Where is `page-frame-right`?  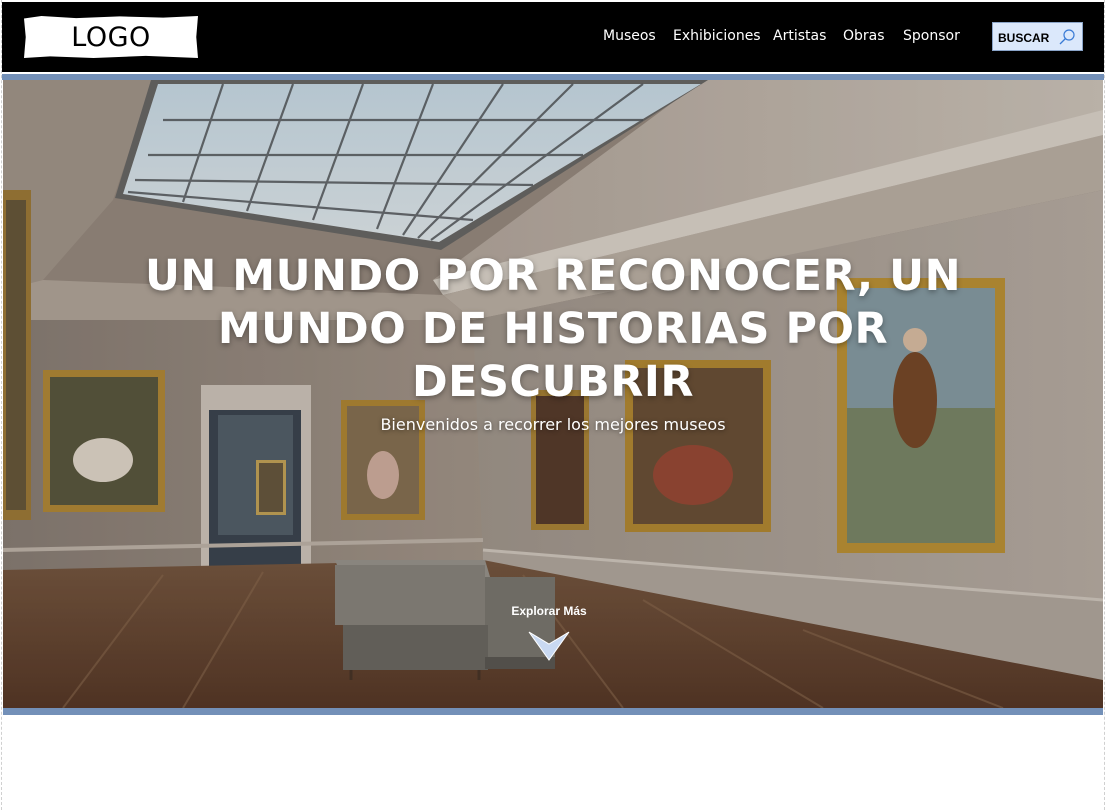
page-frame-right is located at coordinates (1104, 405).